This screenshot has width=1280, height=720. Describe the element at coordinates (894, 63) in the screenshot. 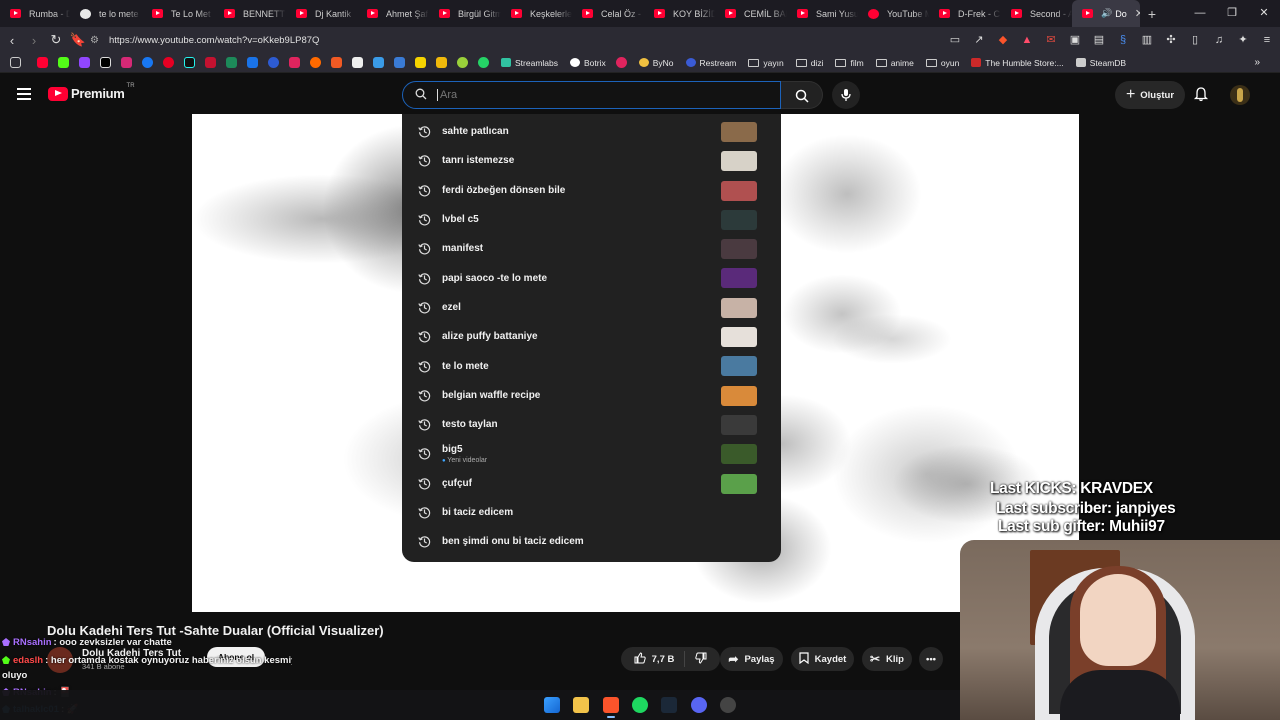

I see `bookmark-folder-anime: anime` at that location.